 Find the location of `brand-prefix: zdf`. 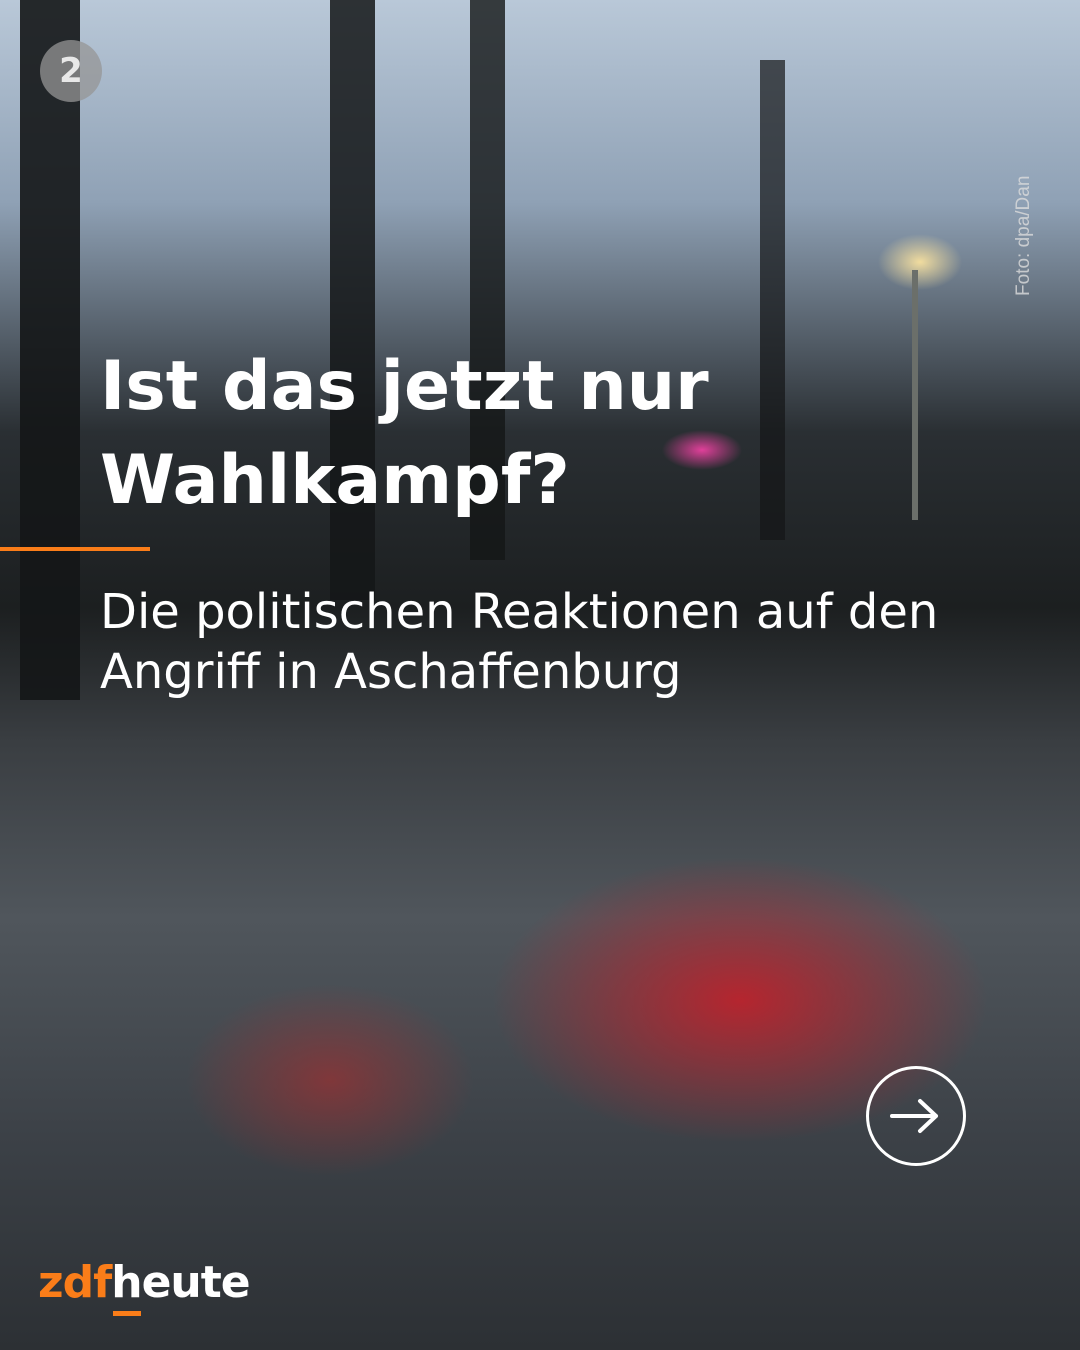

brand-prefix: zdf is located at coordinates (75, 1282).